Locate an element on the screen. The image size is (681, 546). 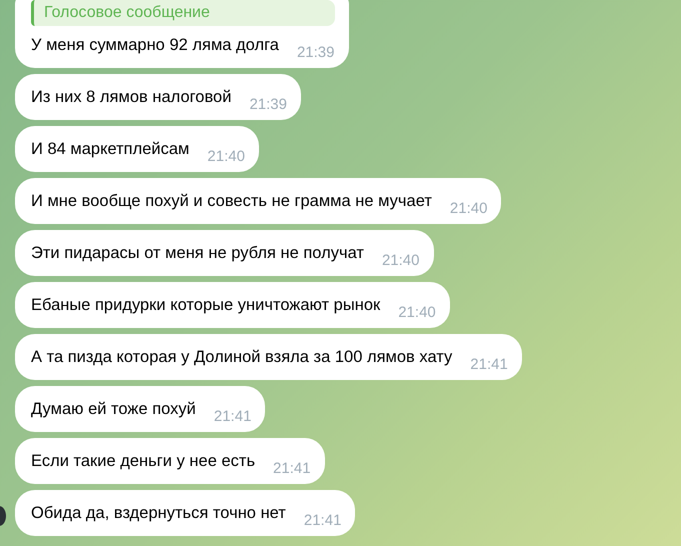
message-text: Из них 8 лямов налоговой is located at coordinates (131, 97).